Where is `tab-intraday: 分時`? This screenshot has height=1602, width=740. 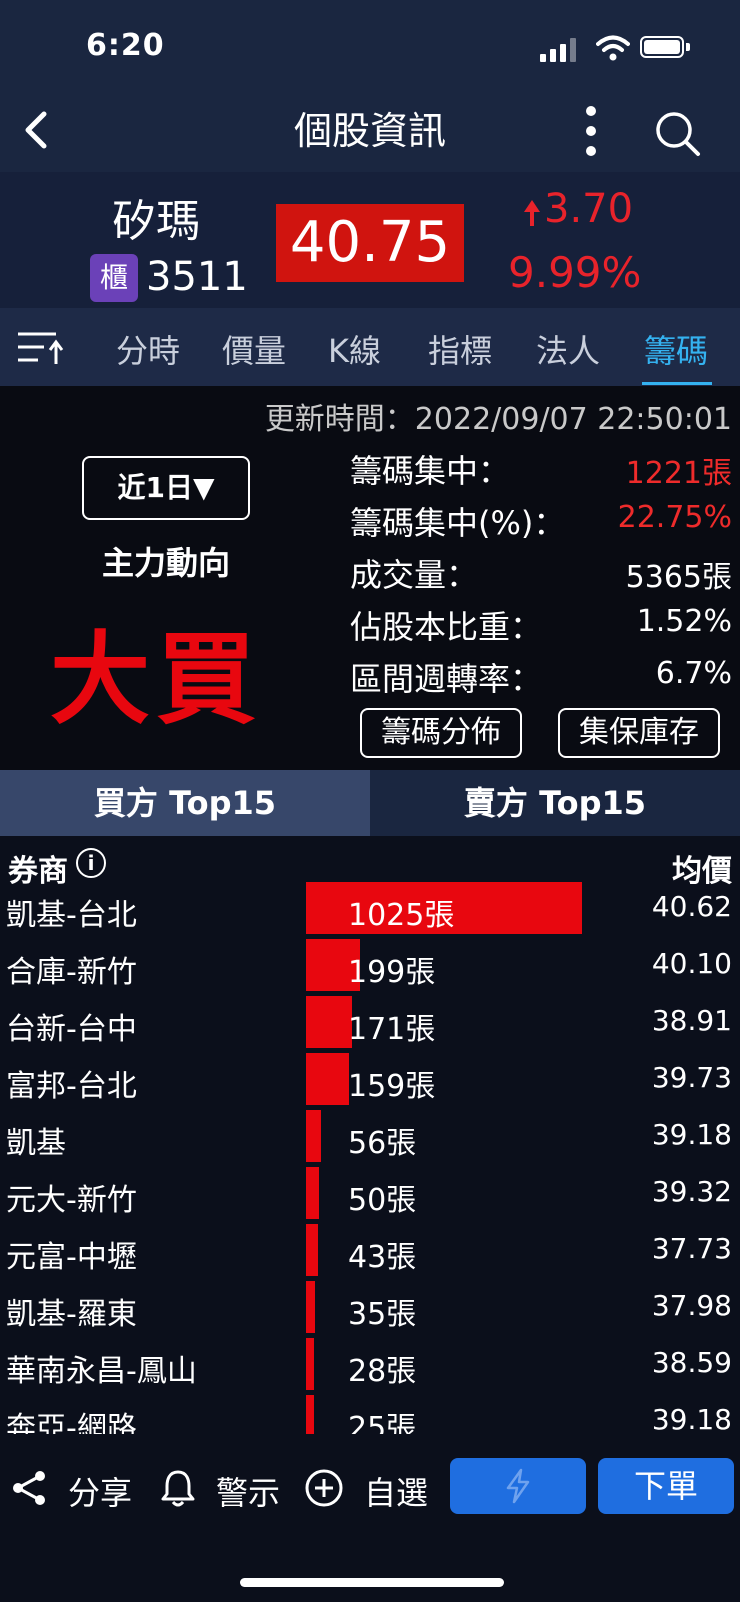 tab-intraday: 分時 is located at coordinates (148, 349).